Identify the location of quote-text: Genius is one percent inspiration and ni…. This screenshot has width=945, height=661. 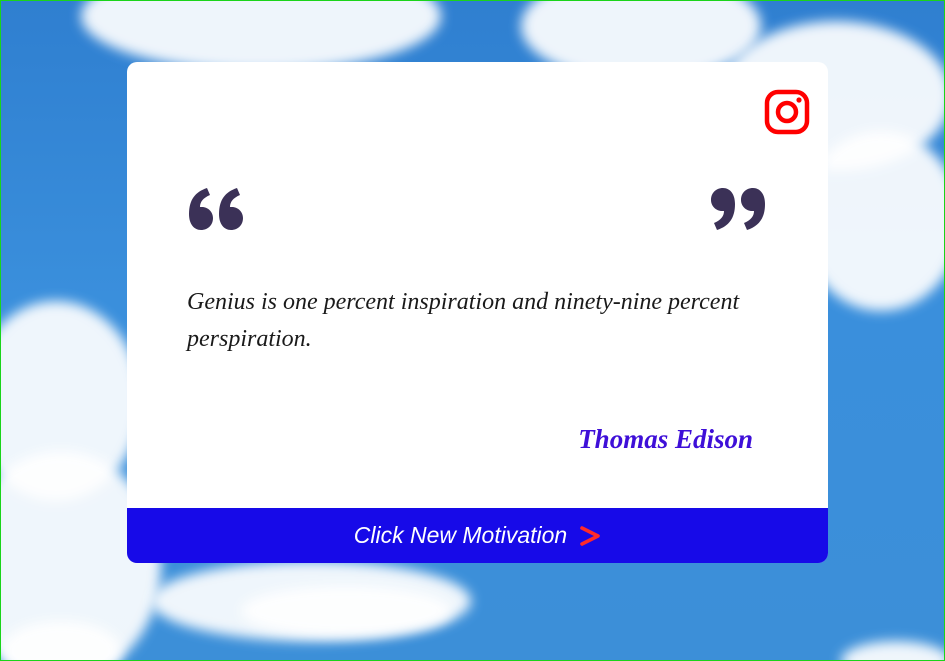
(463, 320).